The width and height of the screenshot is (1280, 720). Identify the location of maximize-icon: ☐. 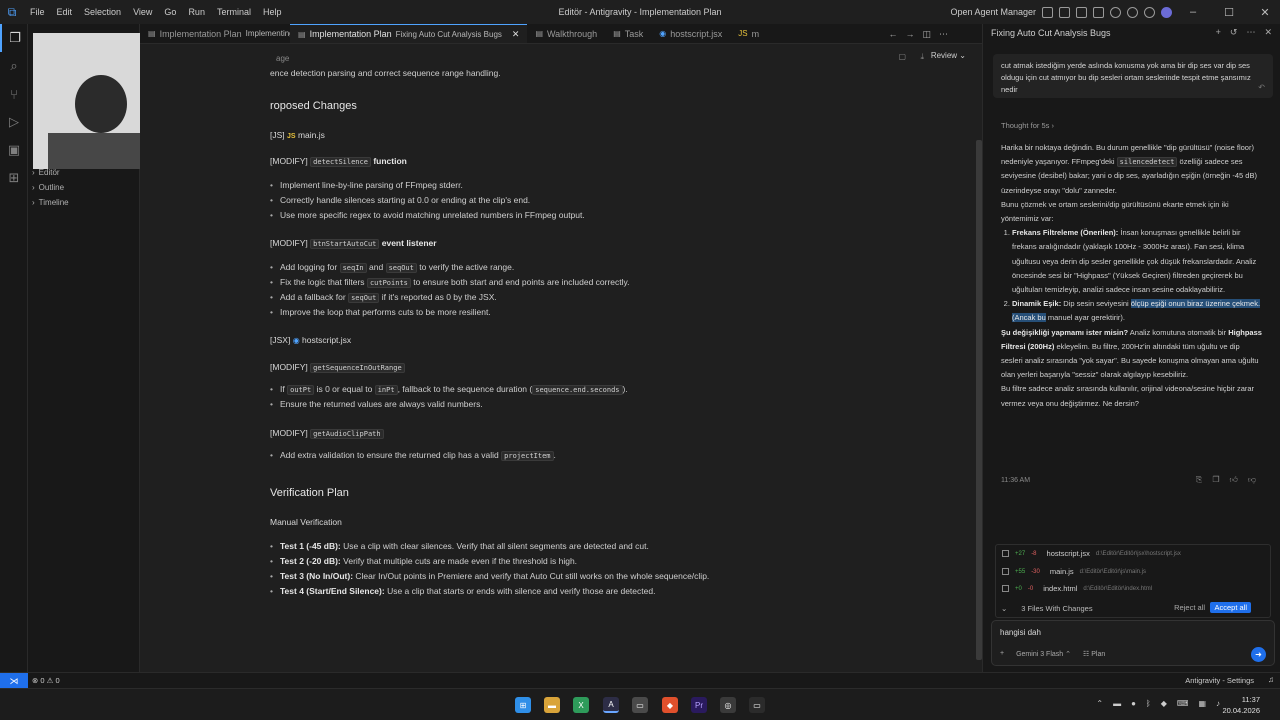
(1229, 12).